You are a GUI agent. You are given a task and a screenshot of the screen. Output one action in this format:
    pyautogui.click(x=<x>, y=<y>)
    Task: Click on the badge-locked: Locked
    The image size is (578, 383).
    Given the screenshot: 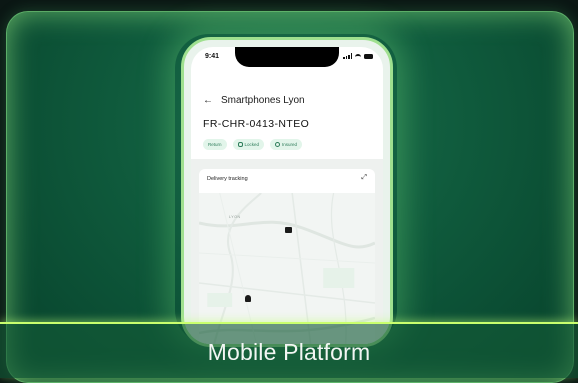 What is the action you would take?
    pyautogui.click(x=248, y=144)
    